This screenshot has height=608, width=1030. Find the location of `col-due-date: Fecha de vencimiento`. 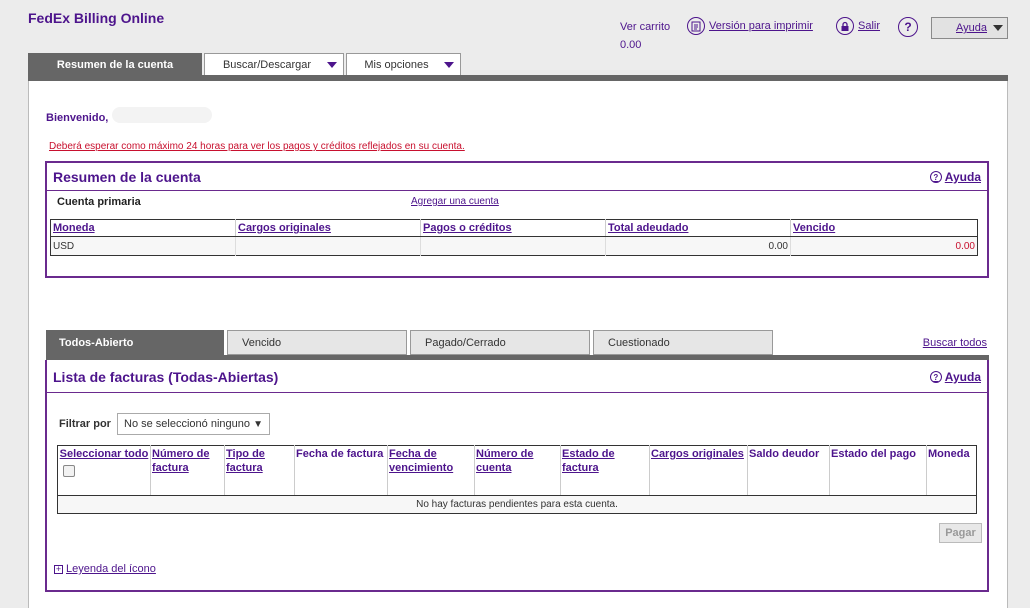

col-due-date: Fecha de vencimiento is located at coordinates (431, 470).